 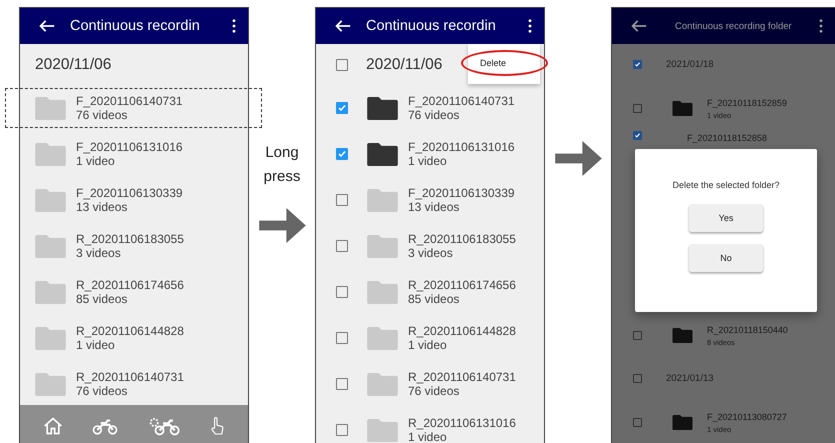 What do you see at coordinates (493, 63) in the screenshot?
I see `delete-menu-item: Delete` at bounding box center [493, 63].